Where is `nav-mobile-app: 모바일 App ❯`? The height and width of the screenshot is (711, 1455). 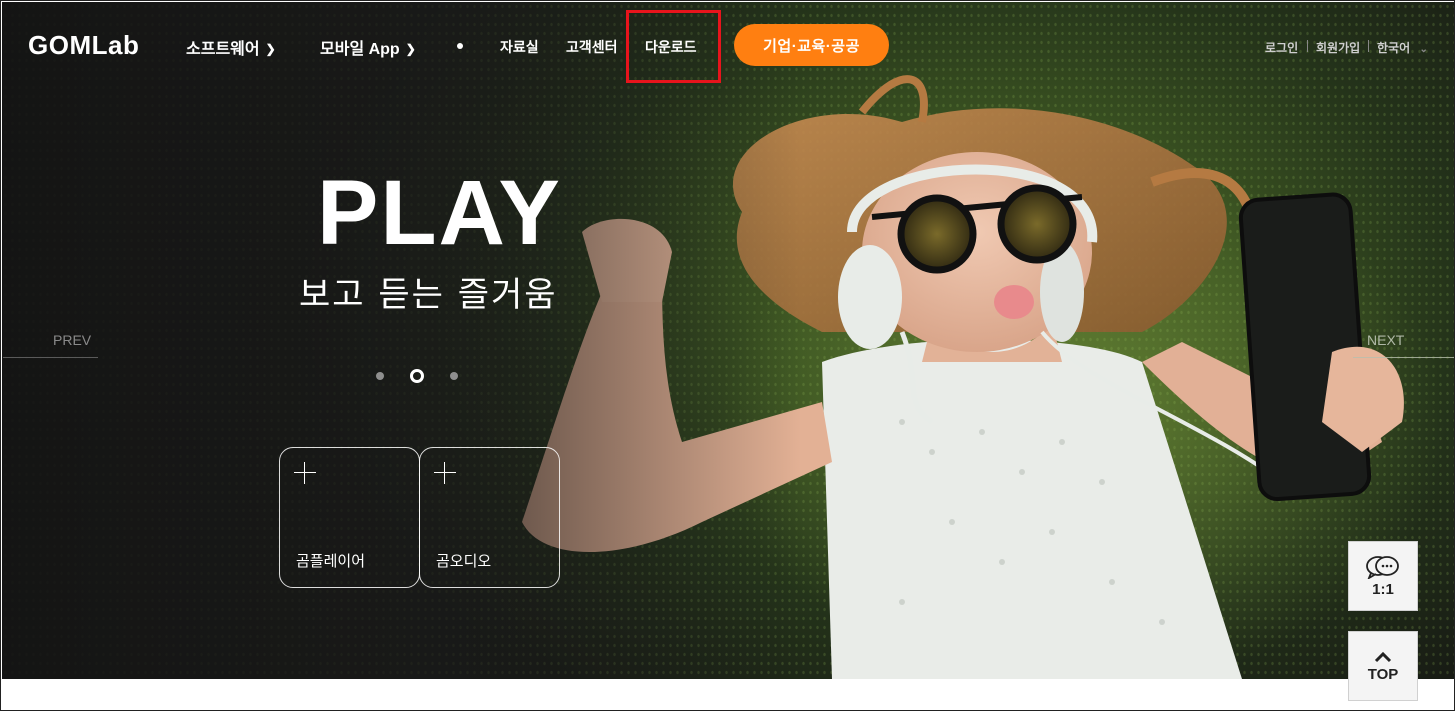 nav-mobile-app: 모바일 App ❯ is located at coordinates (368, 47).